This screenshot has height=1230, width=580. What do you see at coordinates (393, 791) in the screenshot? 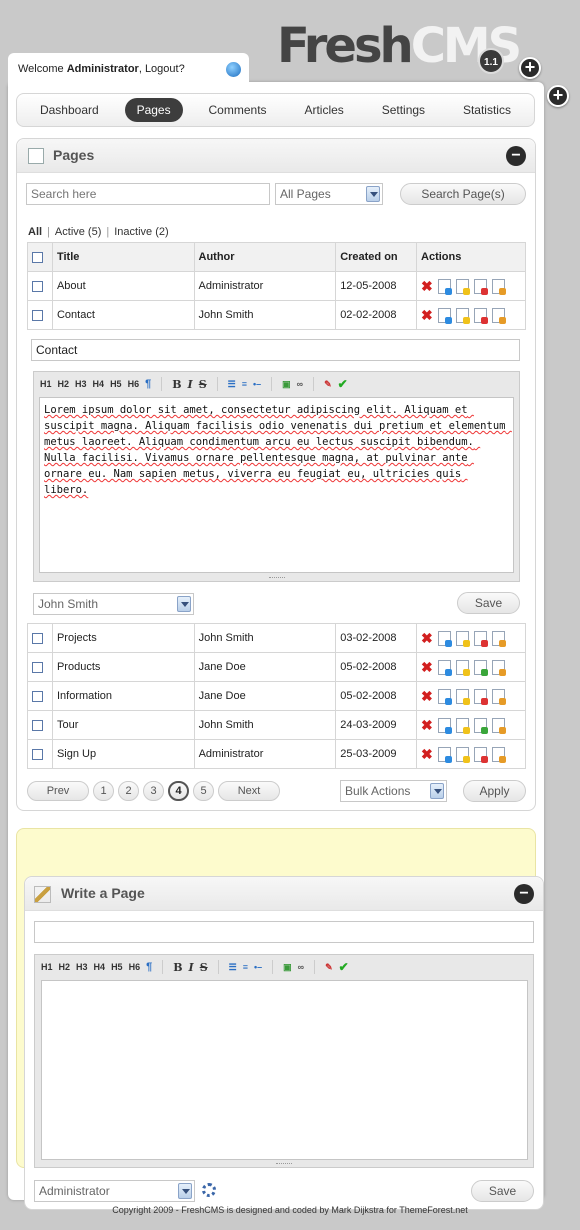
I see `bulk-actions-select: Bulk Actions` at bounding box center [393, 791].